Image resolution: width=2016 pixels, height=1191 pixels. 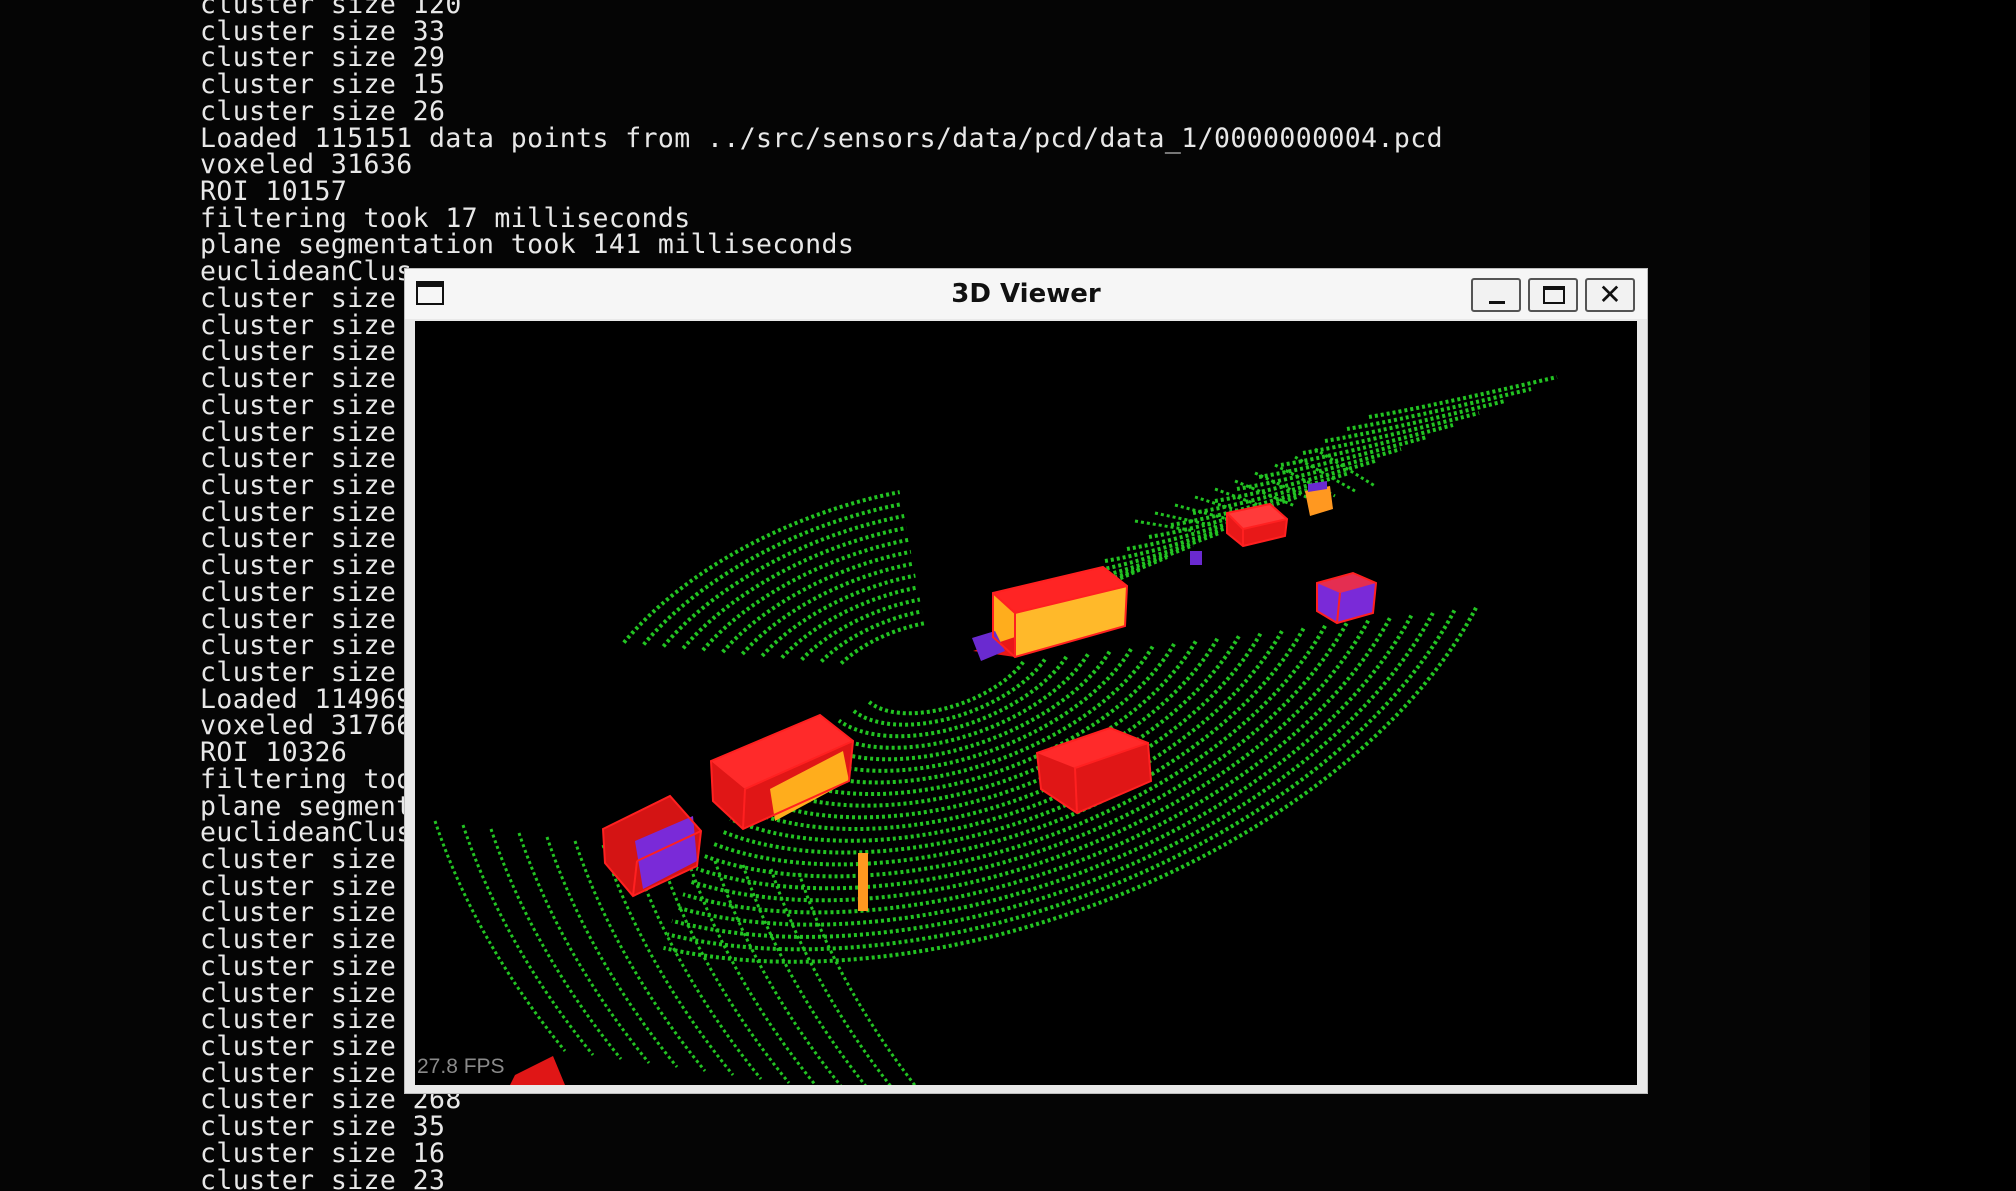 I want to click on bounding-boxes, so click(x=989, y=700).